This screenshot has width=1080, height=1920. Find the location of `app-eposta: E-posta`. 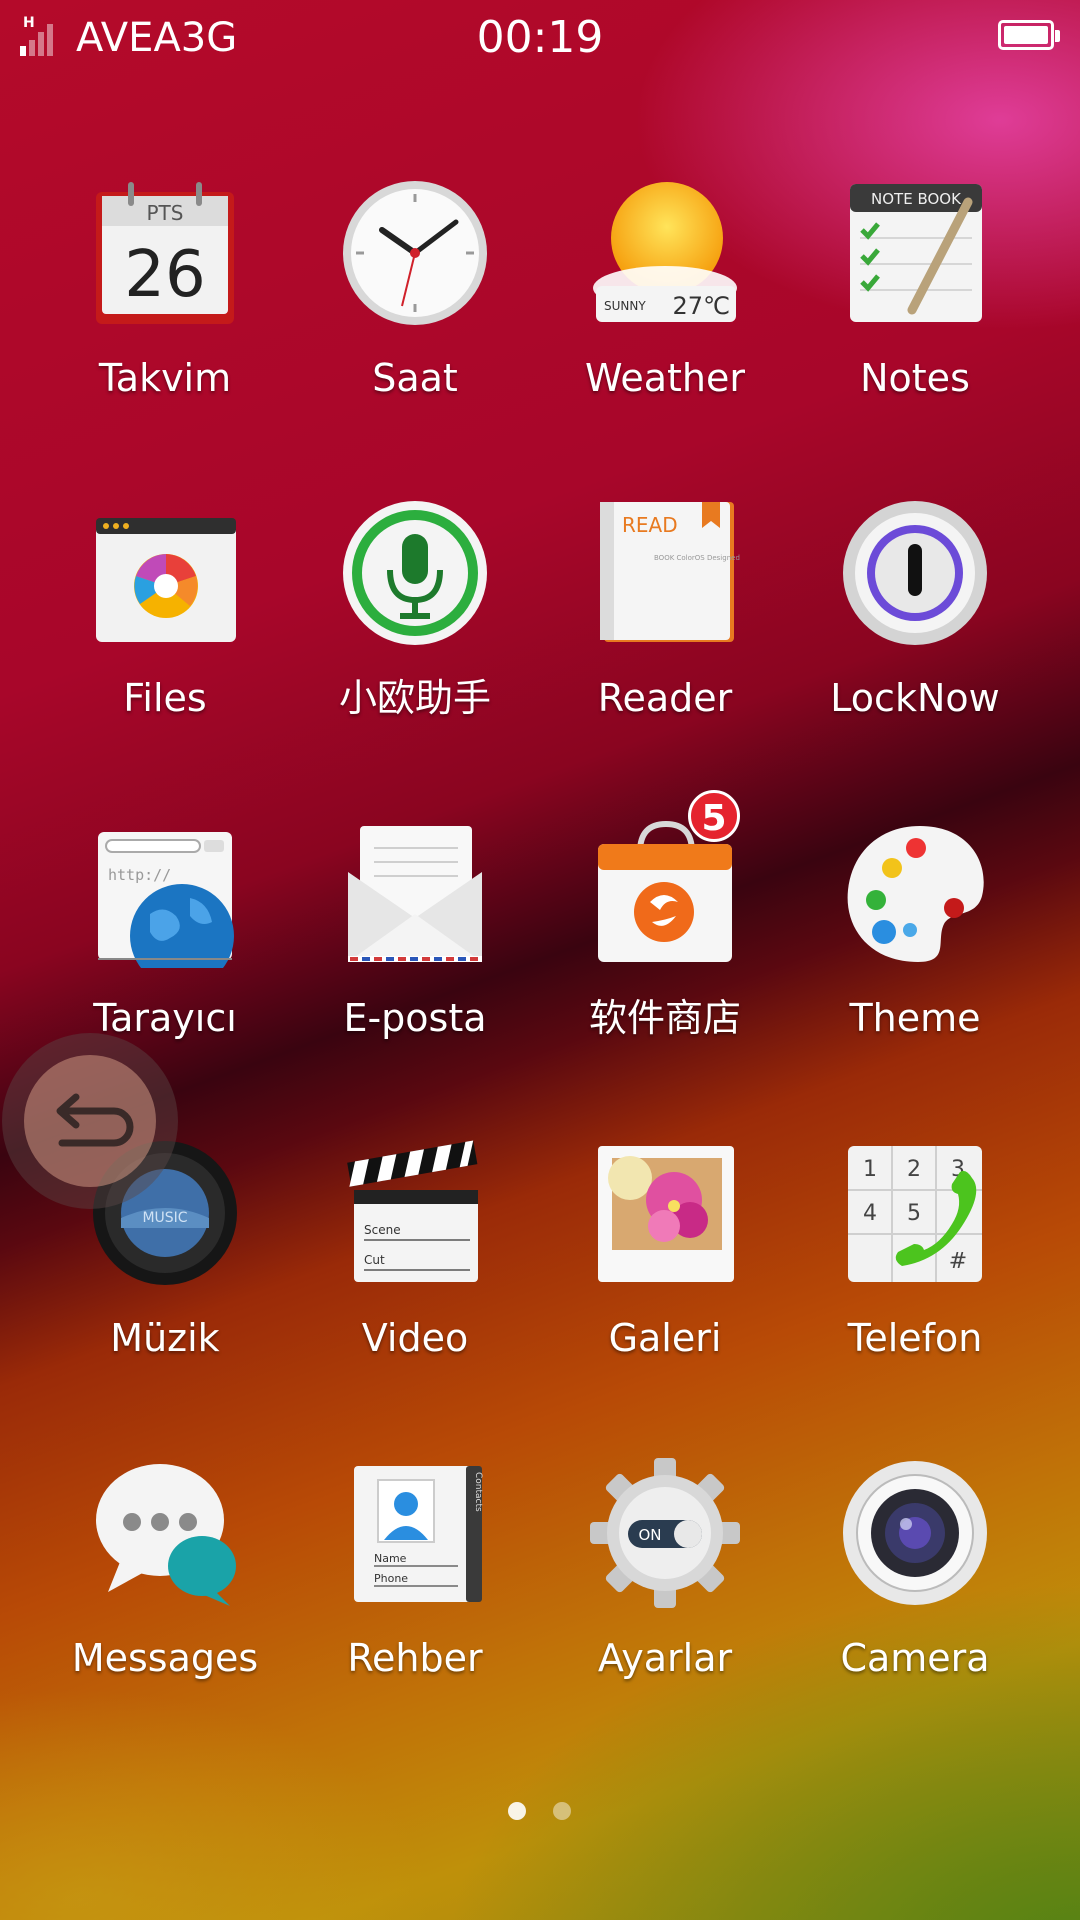

app-eposta: E-posta is located at coordinates (415, 938).